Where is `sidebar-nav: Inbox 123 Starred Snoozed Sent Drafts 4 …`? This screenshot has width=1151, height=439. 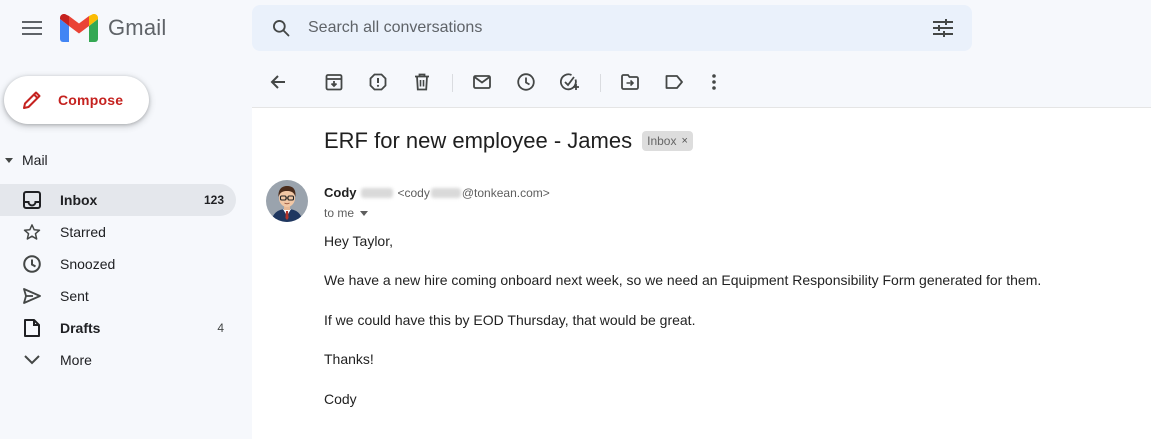 sidebar-nav: Inbox 123 Starred Snoozed Sent Drafts 4 … is located at coordinates (118, 280).